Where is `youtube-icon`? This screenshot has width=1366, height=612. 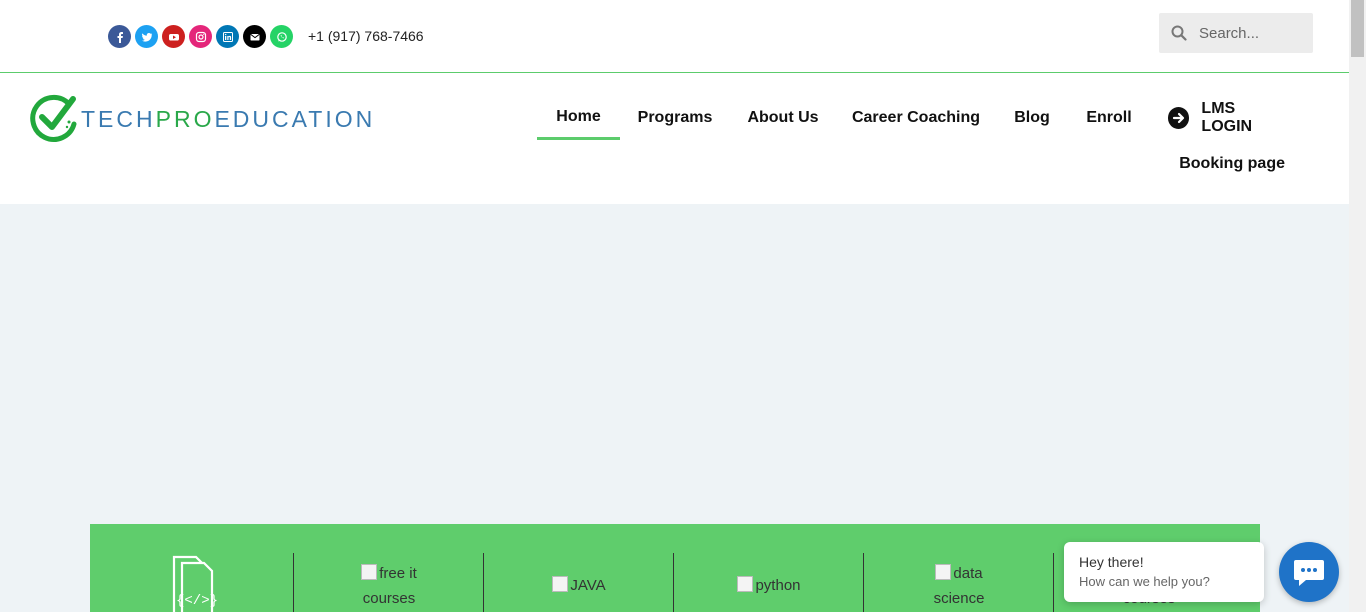
youtube-icon is located at coordinates (173, 36).